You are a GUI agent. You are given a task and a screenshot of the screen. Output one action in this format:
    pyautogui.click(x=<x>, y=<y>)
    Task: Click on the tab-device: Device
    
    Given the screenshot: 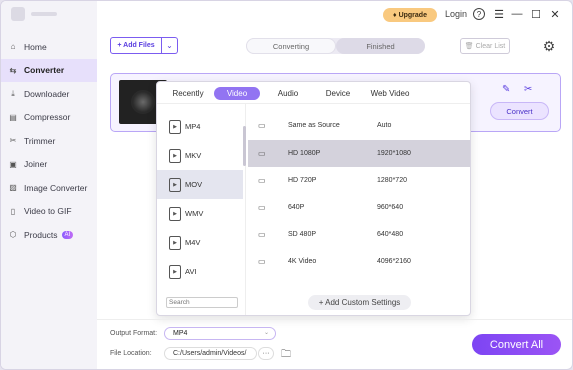 What is the action you would take?
    pyautogui.click(x=338, y=93)
    